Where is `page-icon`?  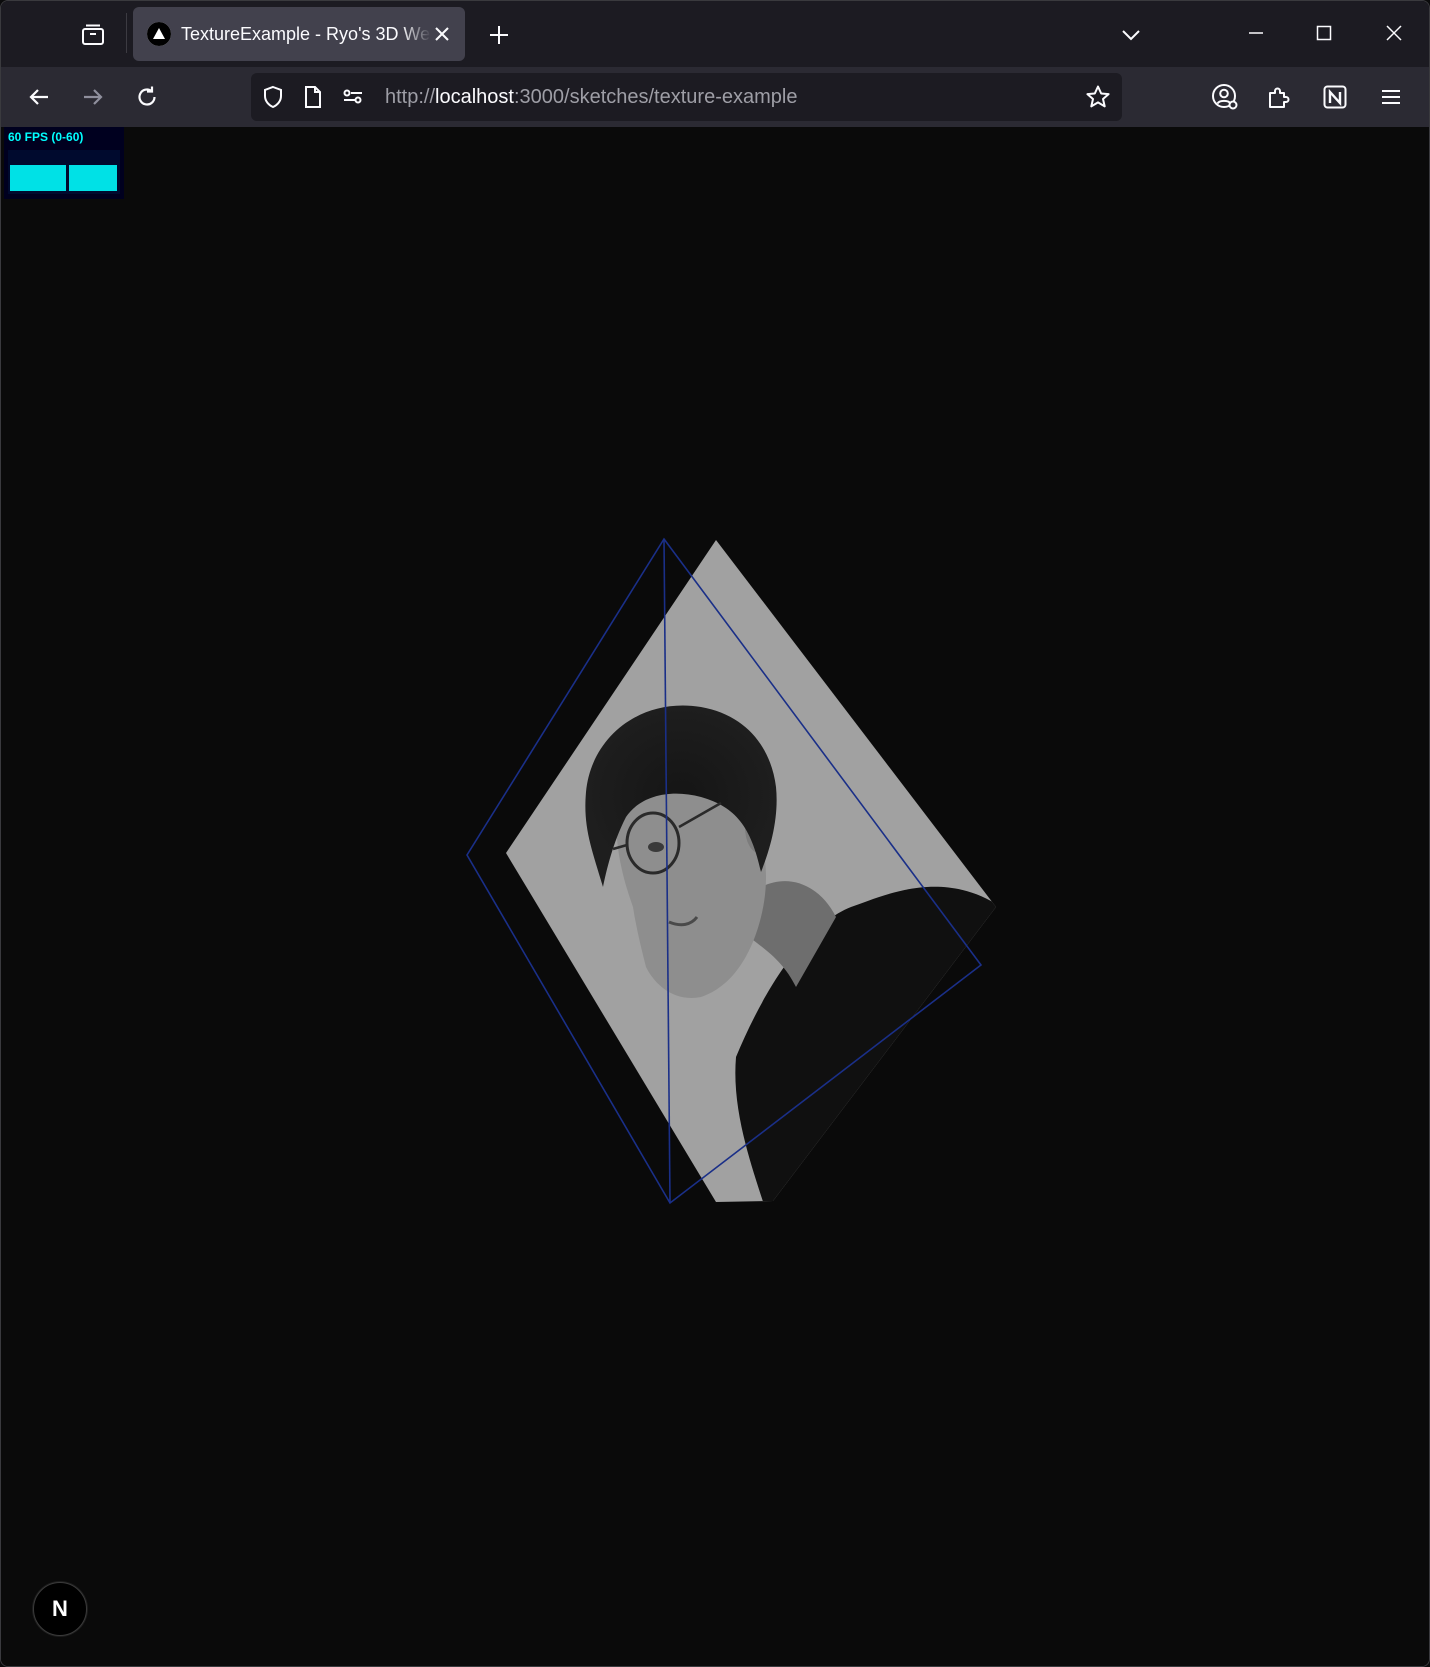 page-icon is located at coordinates (313, 97).